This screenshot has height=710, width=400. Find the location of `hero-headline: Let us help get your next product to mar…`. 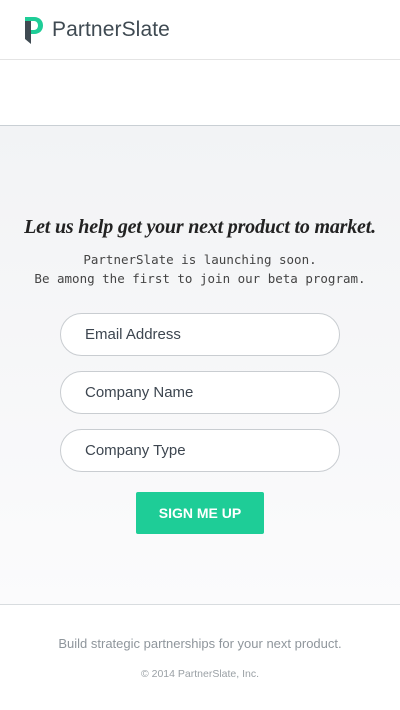

hero-headline: Let us help get your next product to mar… is located at coordinates (200, 227).